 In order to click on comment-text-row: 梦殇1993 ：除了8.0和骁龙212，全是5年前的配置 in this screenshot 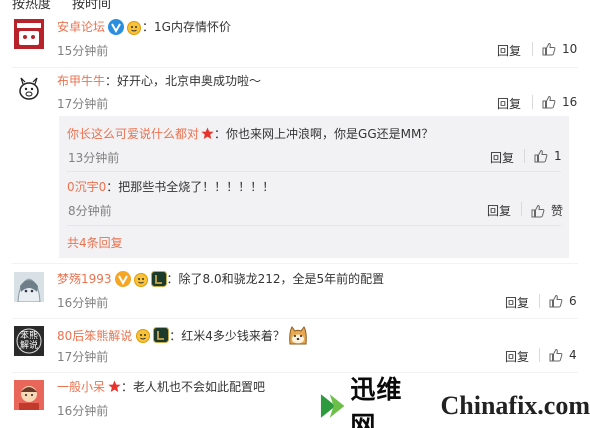, I will do `click(220, 278)`.